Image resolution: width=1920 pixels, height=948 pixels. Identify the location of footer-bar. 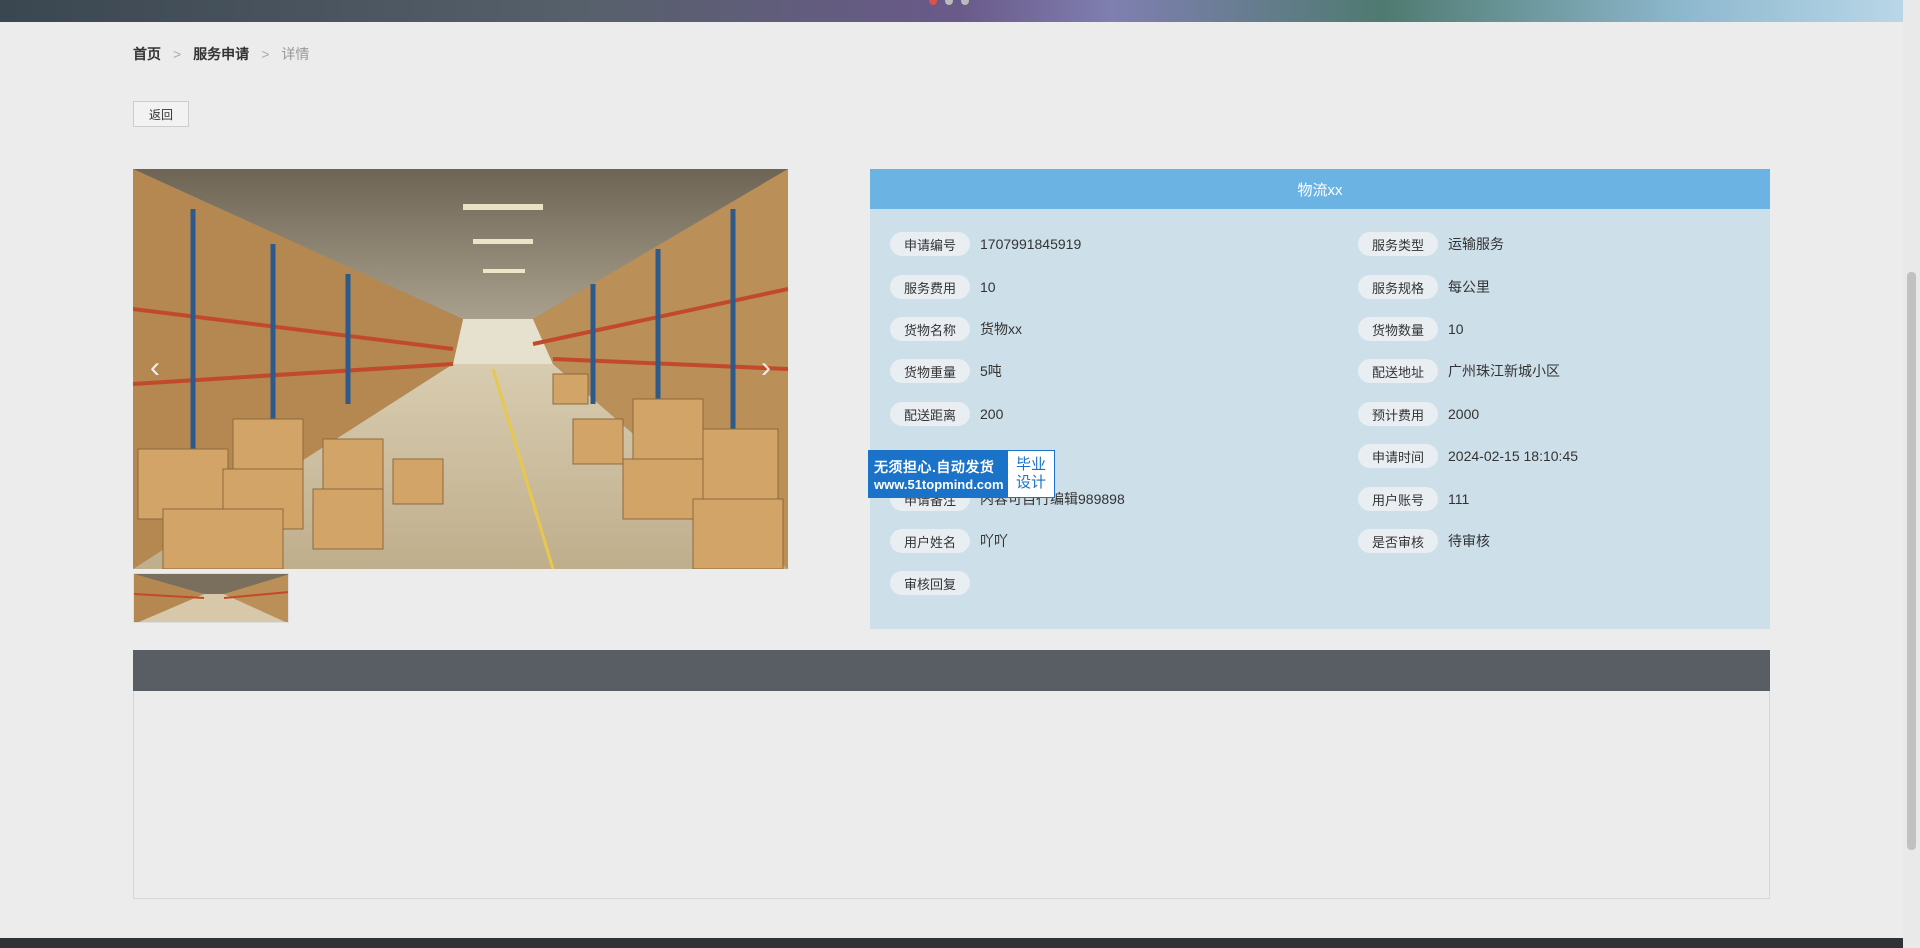
(960, 943).